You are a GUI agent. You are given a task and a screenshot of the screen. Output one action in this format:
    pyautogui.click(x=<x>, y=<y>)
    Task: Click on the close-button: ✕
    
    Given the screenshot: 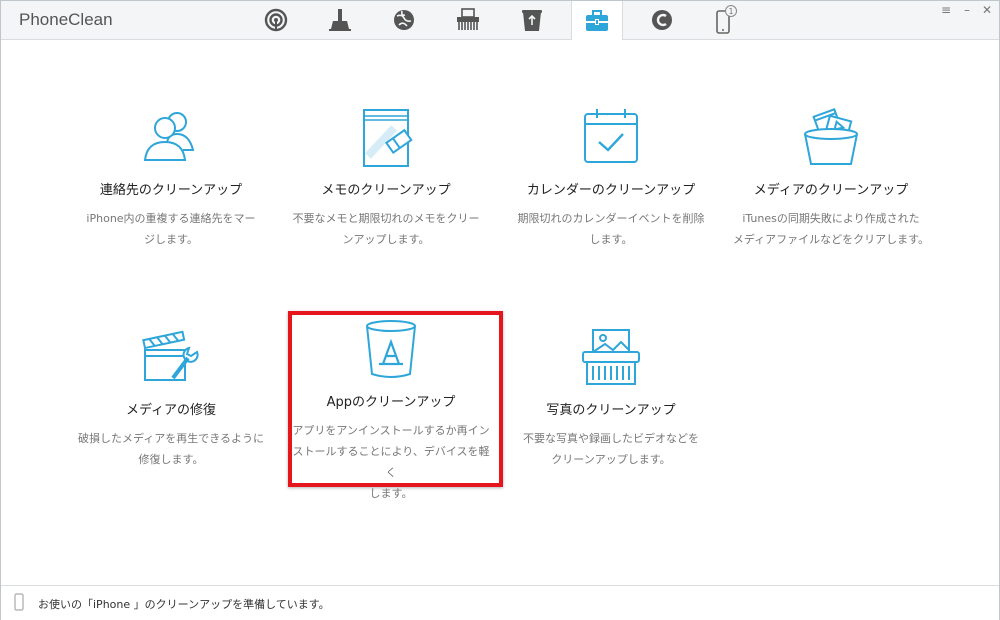 What is the action you would take?
    pyautogui.click(x=987, y=10)
    